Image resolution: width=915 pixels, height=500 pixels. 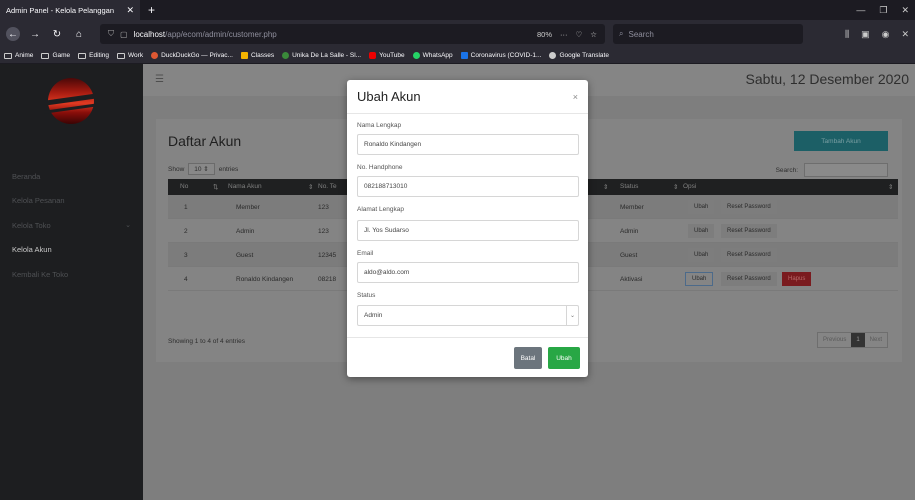 What do you see at coordinates (834, 340) in the screenshot?
I see `previous-page-button: Previous` at bounding box center [834, 340].